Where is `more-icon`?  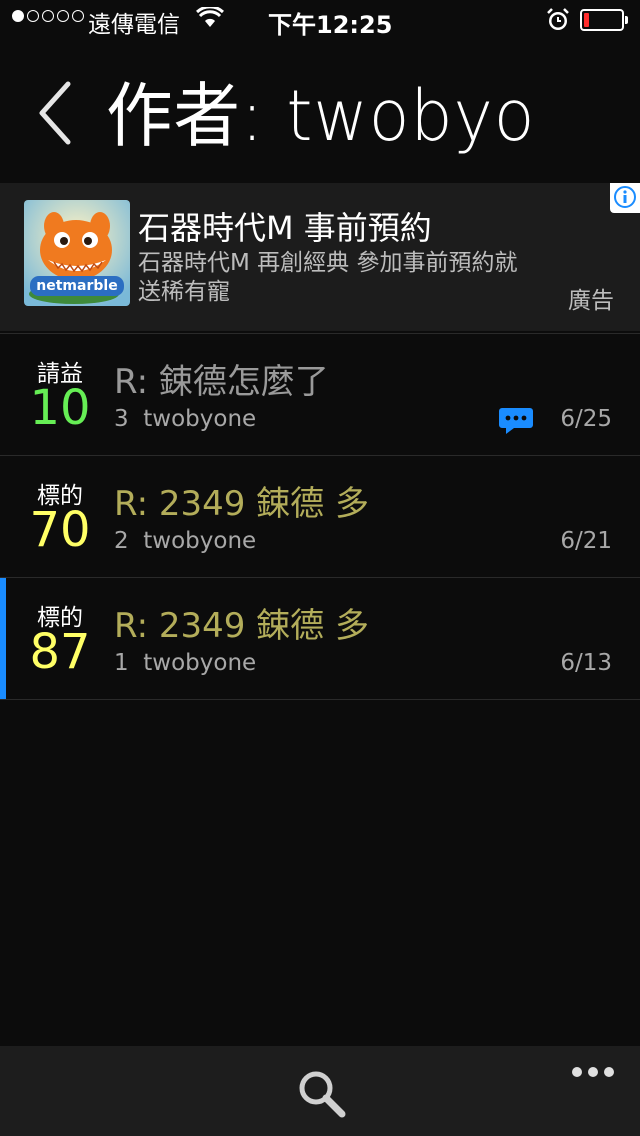 more-icon is located at coordinates (593, 1072).